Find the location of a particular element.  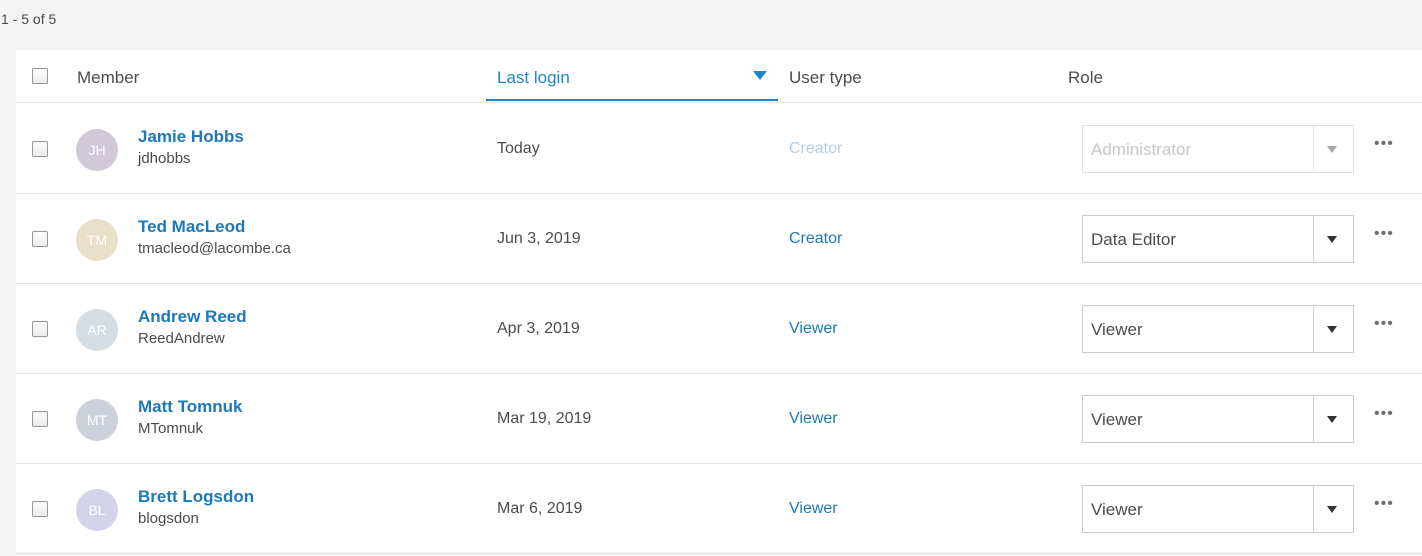

sort-indicator-underline is located at coordinates (632, 100).